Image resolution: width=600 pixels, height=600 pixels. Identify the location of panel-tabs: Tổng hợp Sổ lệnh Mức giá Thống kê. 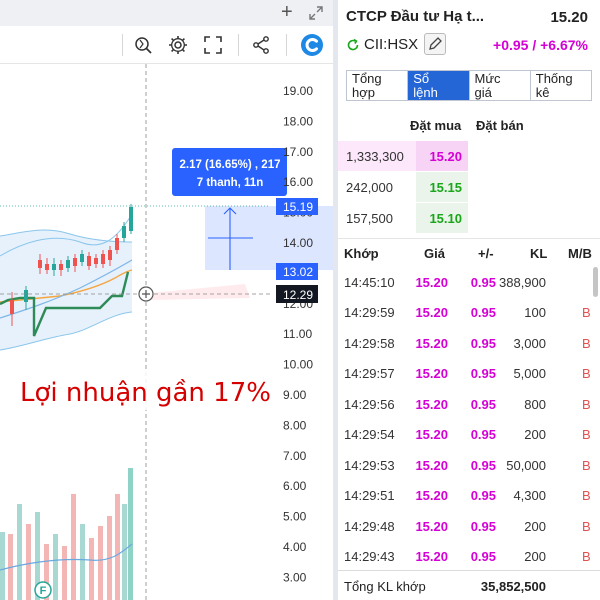
(469, 85).